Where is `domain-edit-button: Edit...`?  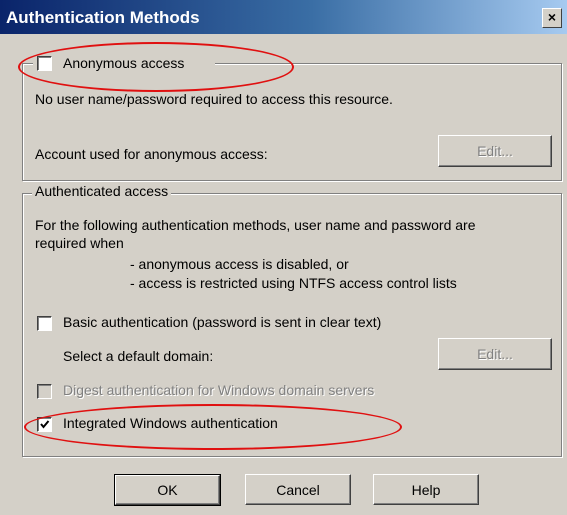
domain-edit-button: Edit... is located at coordinates (495, 354).